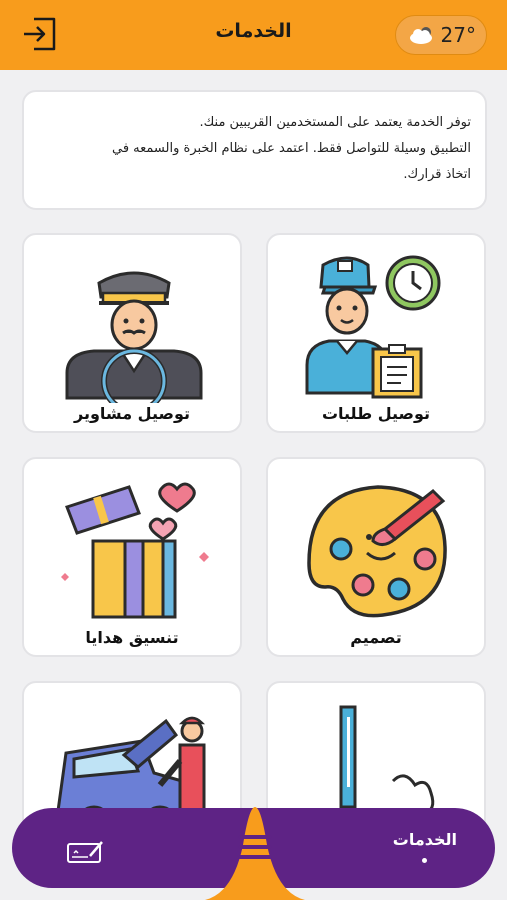 The height and width of the screenshot is (900, 507). What do you see at coordinates (376, 637) in the screenshot?
I see `service-label: تصميم` at bounding box center [376, 637].